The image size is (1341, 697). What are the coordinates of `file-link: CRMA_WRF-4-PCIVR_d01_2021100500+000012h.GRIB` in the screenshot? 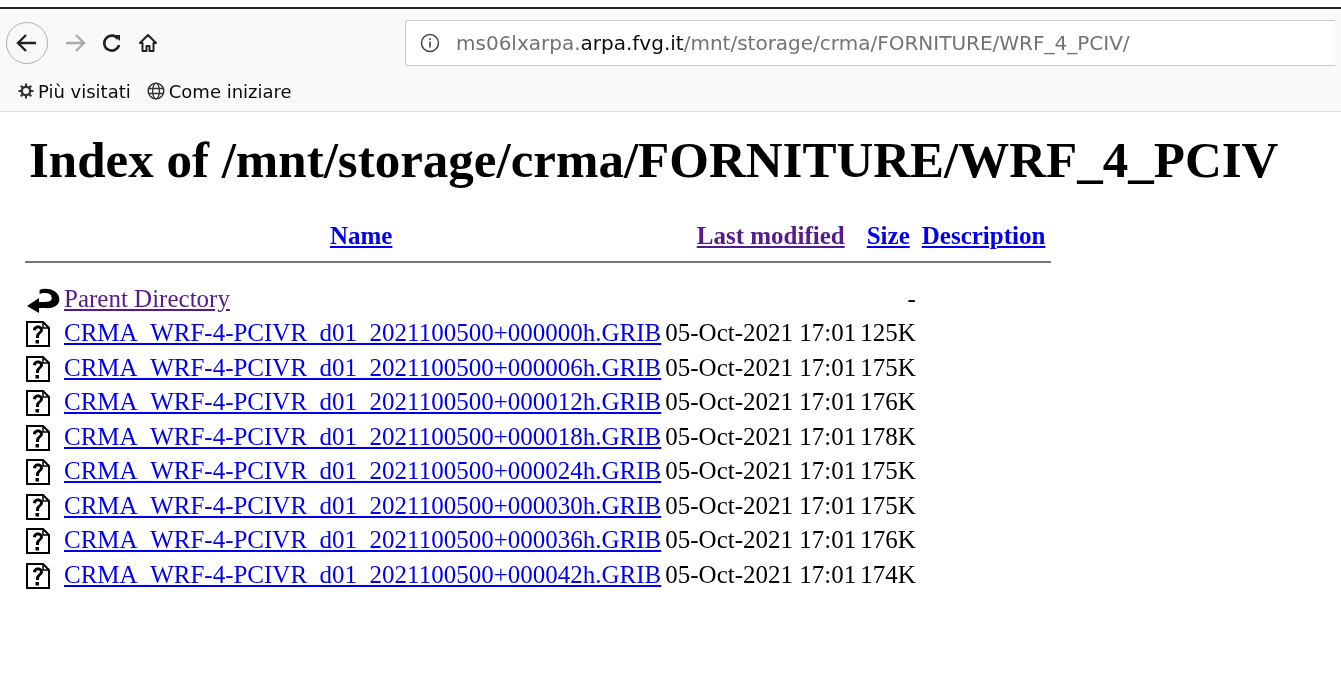 It's located at (363, 402).